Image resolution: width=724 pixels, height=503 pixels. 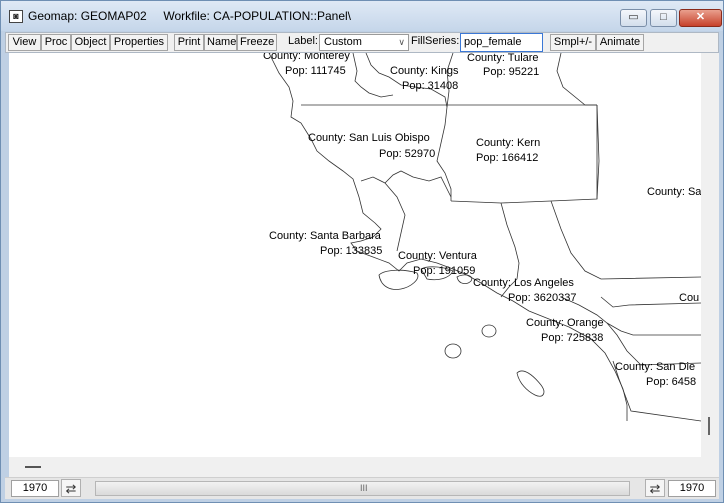 I want to click on close-button: ✕, so click(x=700, y=18).